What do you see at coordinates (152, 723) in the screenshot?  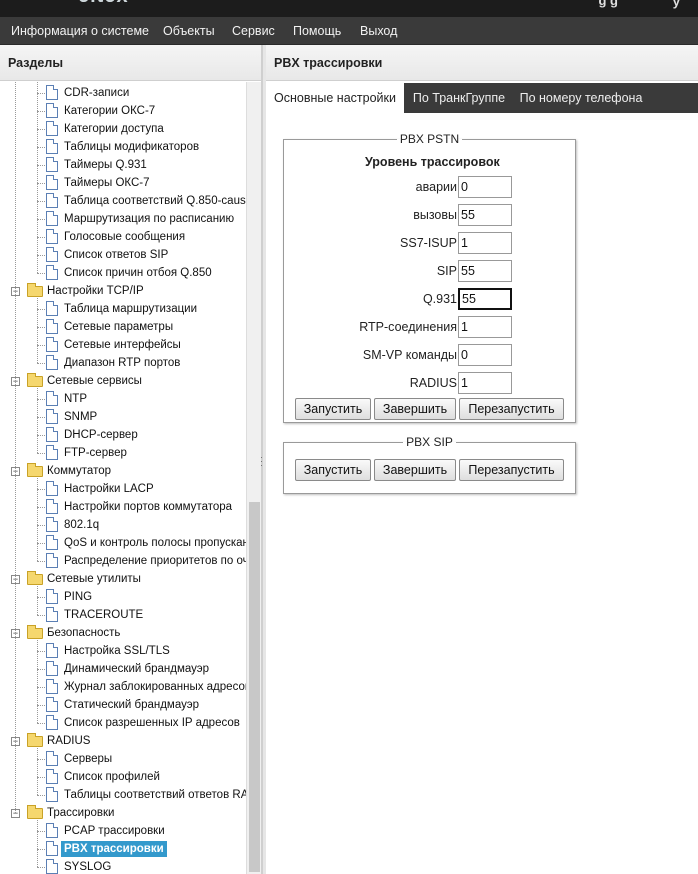 I see `tree-item-label: Список разрешенных IP адресов` at bounding box center [152, 723].